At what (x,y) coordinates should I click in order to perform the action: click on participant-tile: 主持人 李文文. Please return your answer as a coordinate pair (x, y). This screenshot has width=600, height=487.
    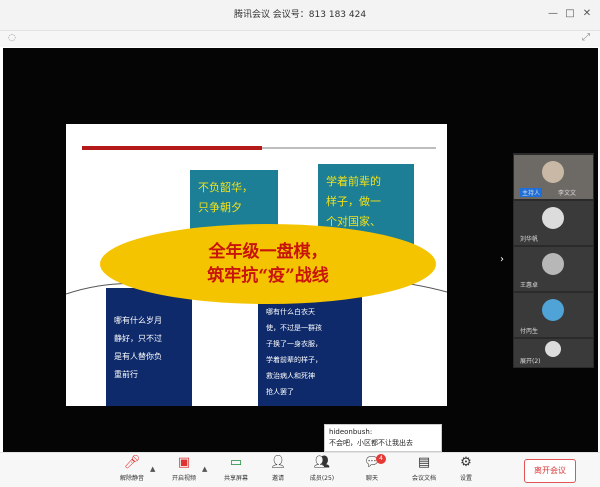
    Looking at the image, I should click on (553, 177).